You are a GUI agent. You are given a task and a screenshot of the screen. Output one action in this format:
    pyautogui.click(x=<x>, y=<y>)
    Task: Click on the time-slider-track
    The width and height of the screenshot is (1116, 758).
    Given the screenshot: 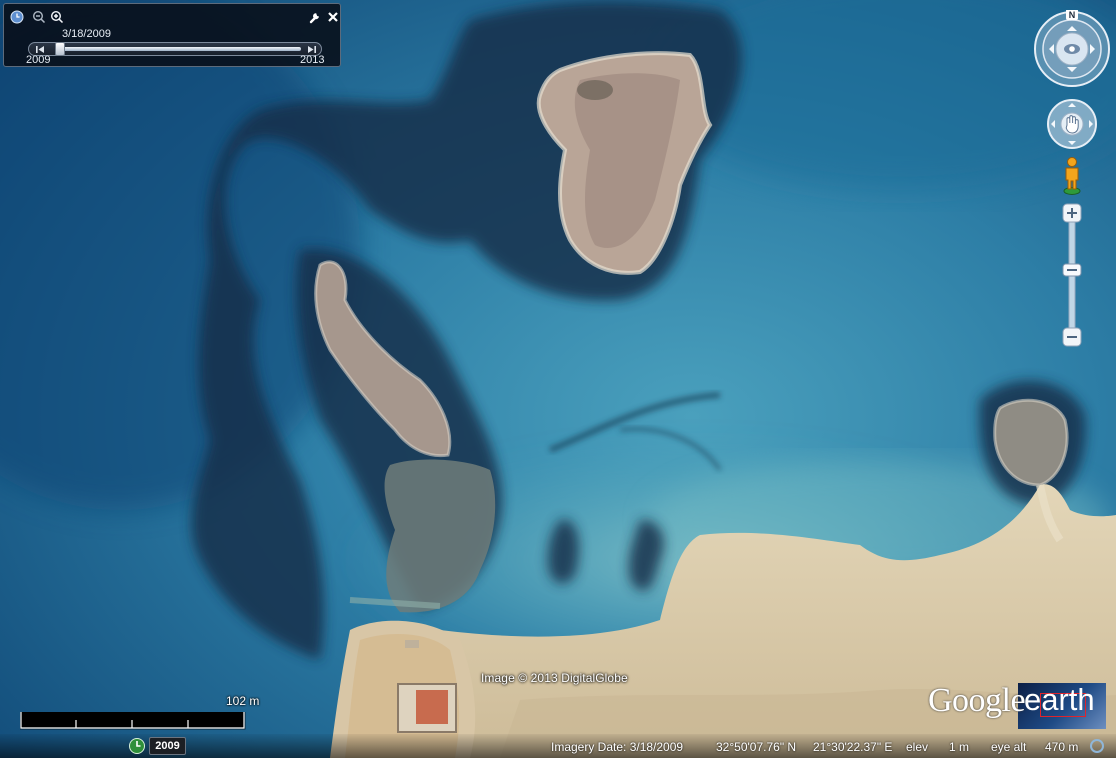 What is the action you would take?
    pyautogui.click(x=175, y=49)
    